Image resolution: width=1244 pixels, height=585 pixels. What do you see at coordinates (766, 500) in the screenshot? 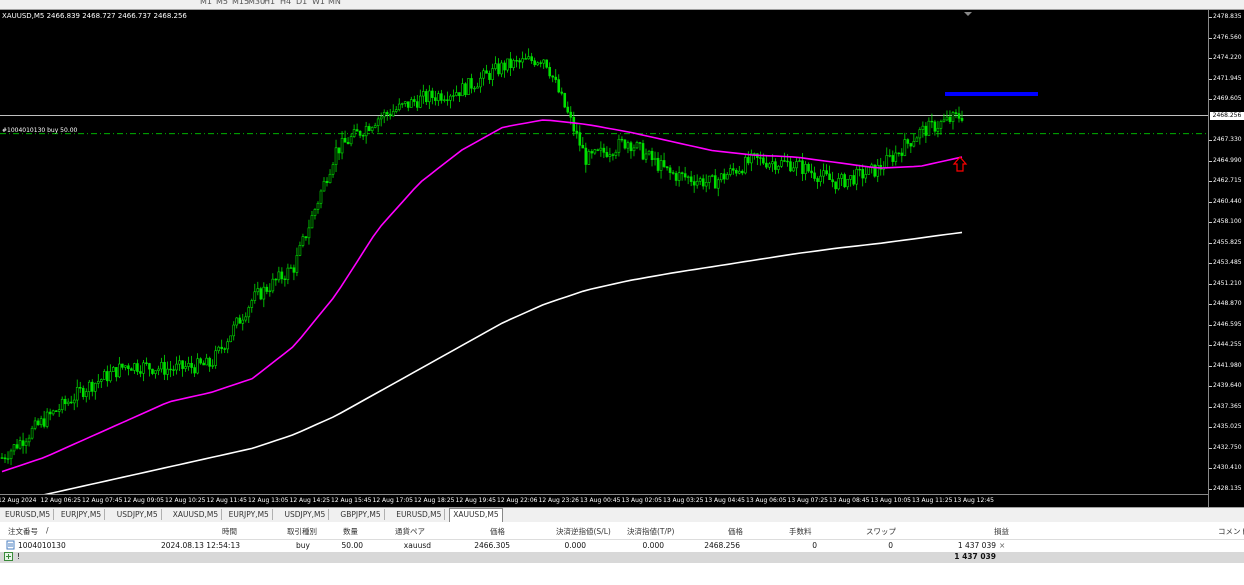
I see `time-tick-label: 13 Aug 06:05` at bounding box center [766, 500].